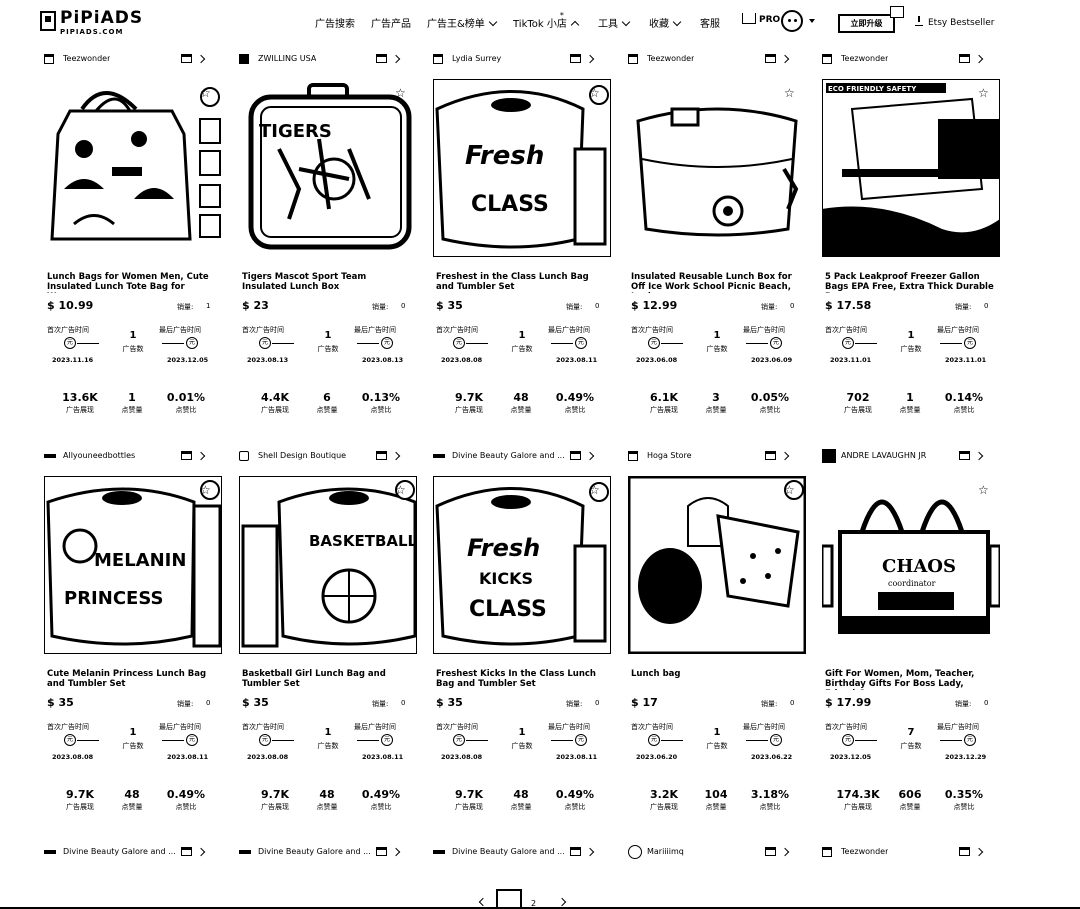  Describe the element at coordinates (133, 565) in the screenshot. I see `product-thumbnail: MELANIN PRINCESS ☆` at that location.